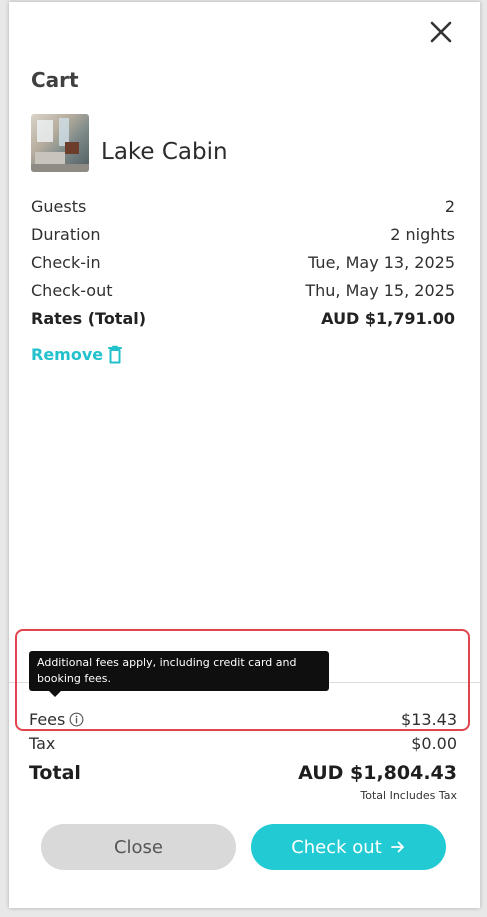 This screenshot has width=487, height=917. Describe the element at coordinates (377, 773) in the screenshot. I see `total-value: AUD $1,804.43` at that location.